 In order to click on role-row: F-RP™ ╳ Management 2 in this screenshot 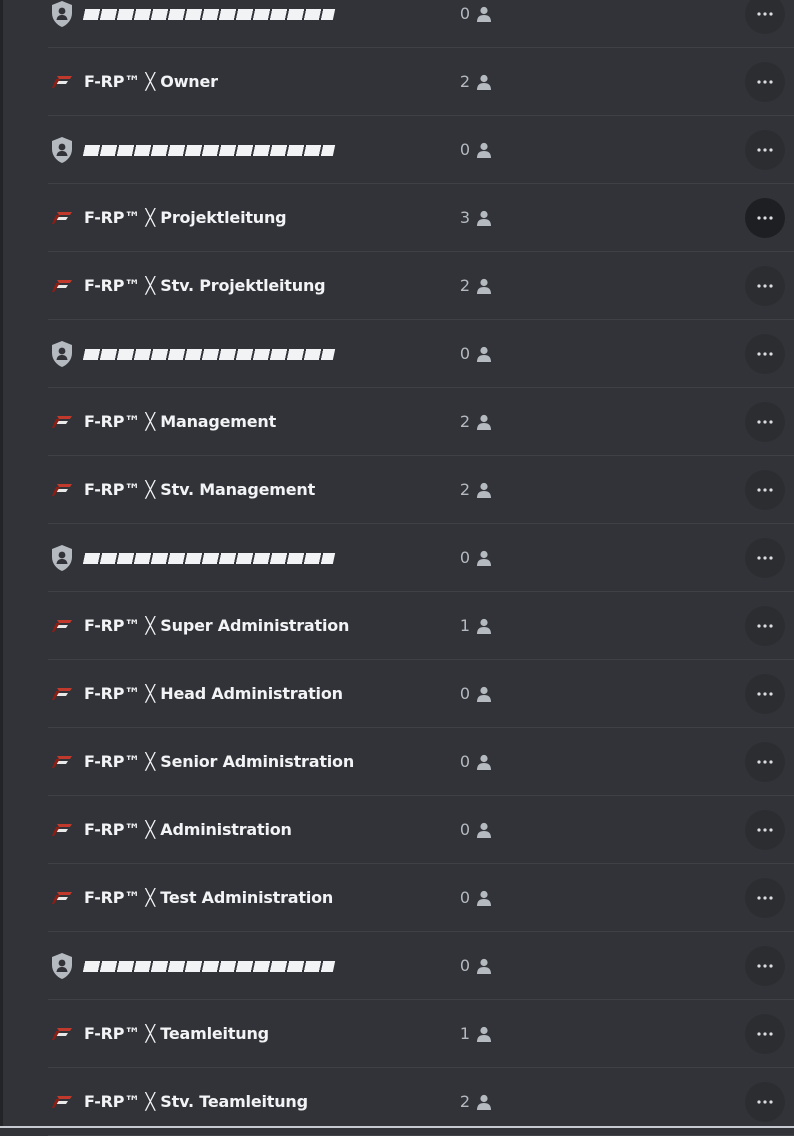, I will do `click(421, 422)`.